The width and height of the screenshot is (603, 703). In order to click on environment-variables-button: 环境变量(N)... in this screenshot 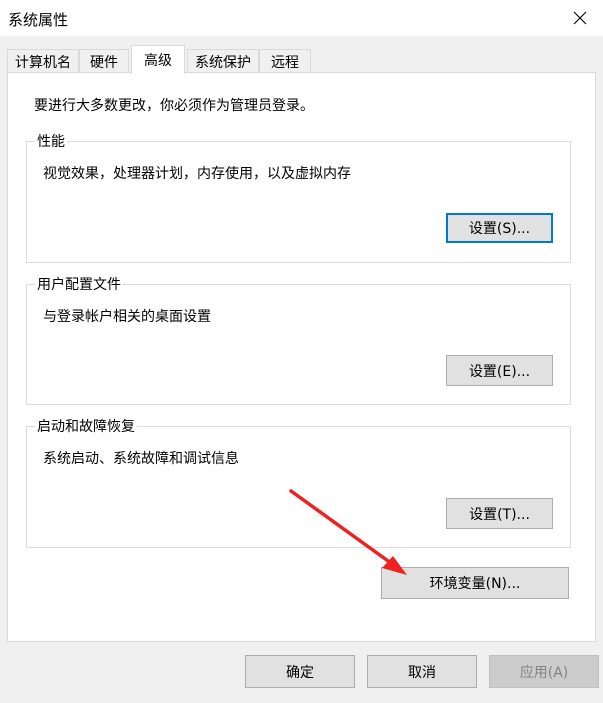, I will do `click(475, 583)`.